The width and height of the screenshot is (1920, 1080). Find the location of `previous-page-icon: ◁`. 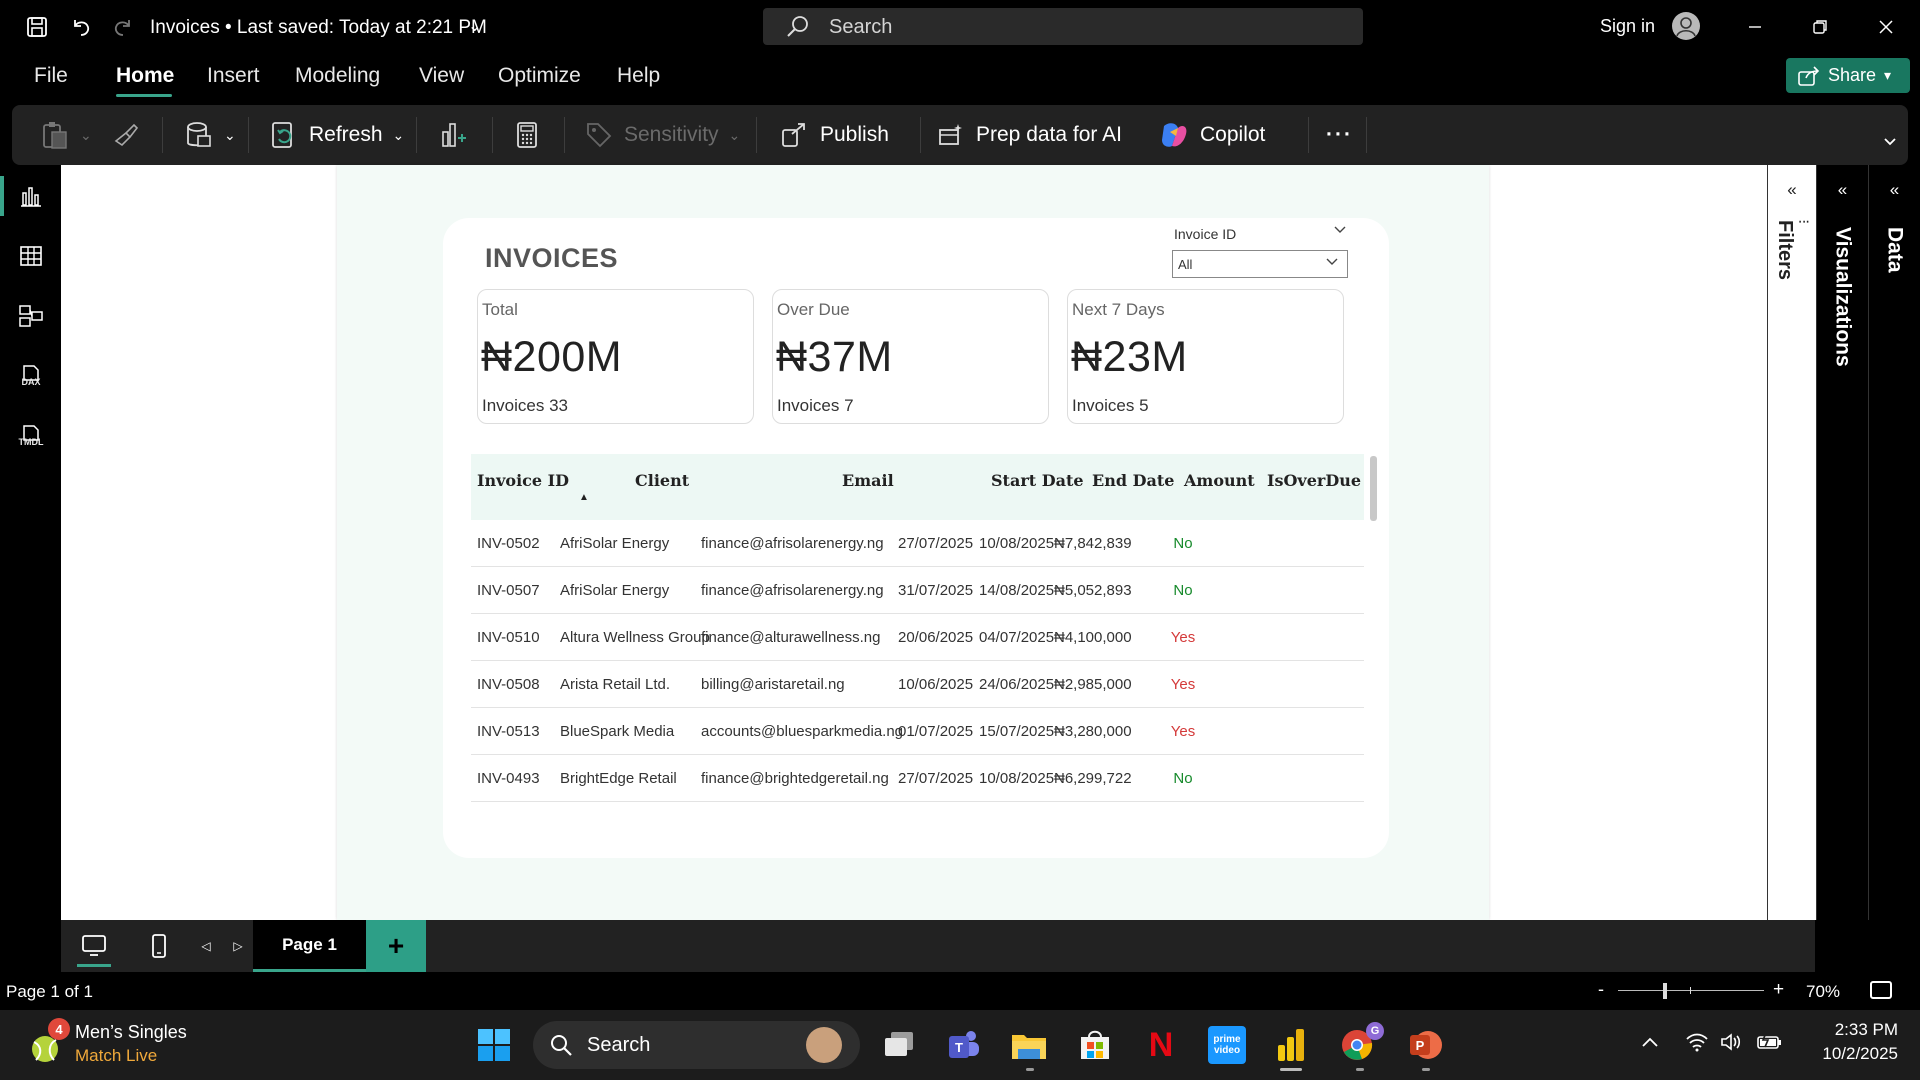

previous-page-icon: ◁ is located at coordinates (206, 946).